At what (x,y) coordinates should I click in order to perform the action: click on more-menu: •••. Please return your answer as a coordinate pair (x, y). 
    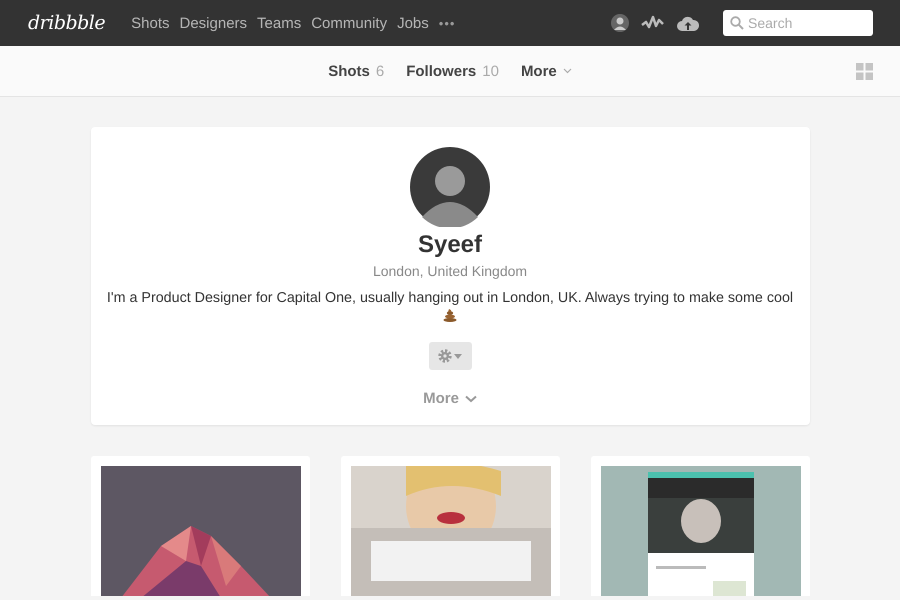
    Looking at the image, I should click on (447, 23).